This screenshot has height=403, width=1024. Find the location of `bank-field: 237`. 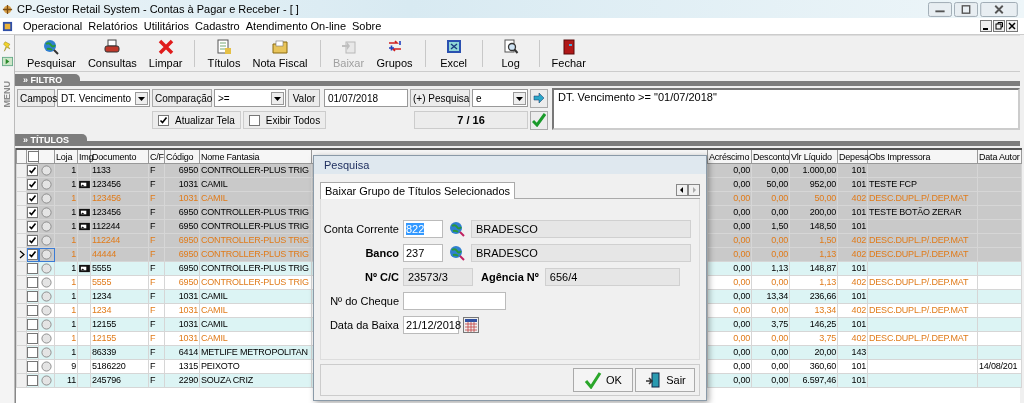

bank-field: 237 is located at coordinates (423, 253).